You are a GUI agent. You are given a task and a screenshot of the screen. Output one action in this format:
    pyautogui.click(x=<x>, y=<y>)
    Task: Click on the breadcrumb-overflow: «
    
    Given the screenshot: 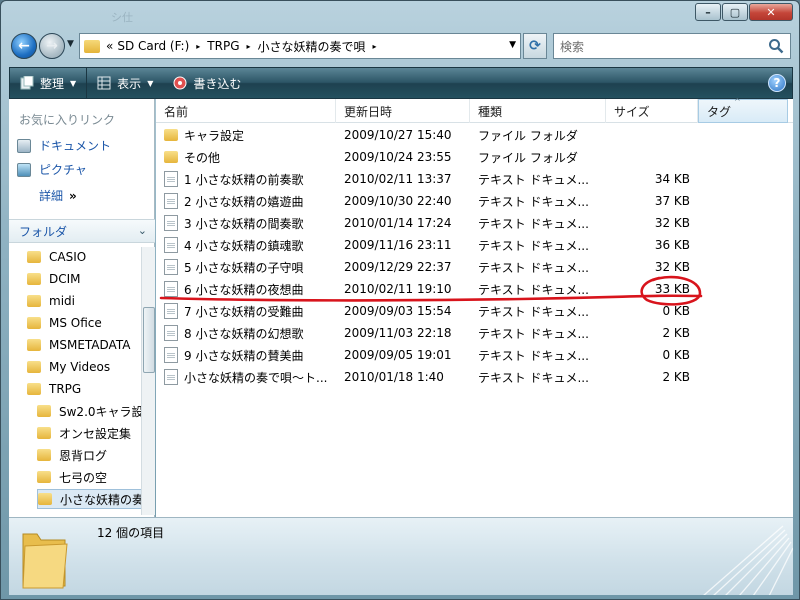 What is the action you would take?
    pyautogui.click(x=109, y=46)
    